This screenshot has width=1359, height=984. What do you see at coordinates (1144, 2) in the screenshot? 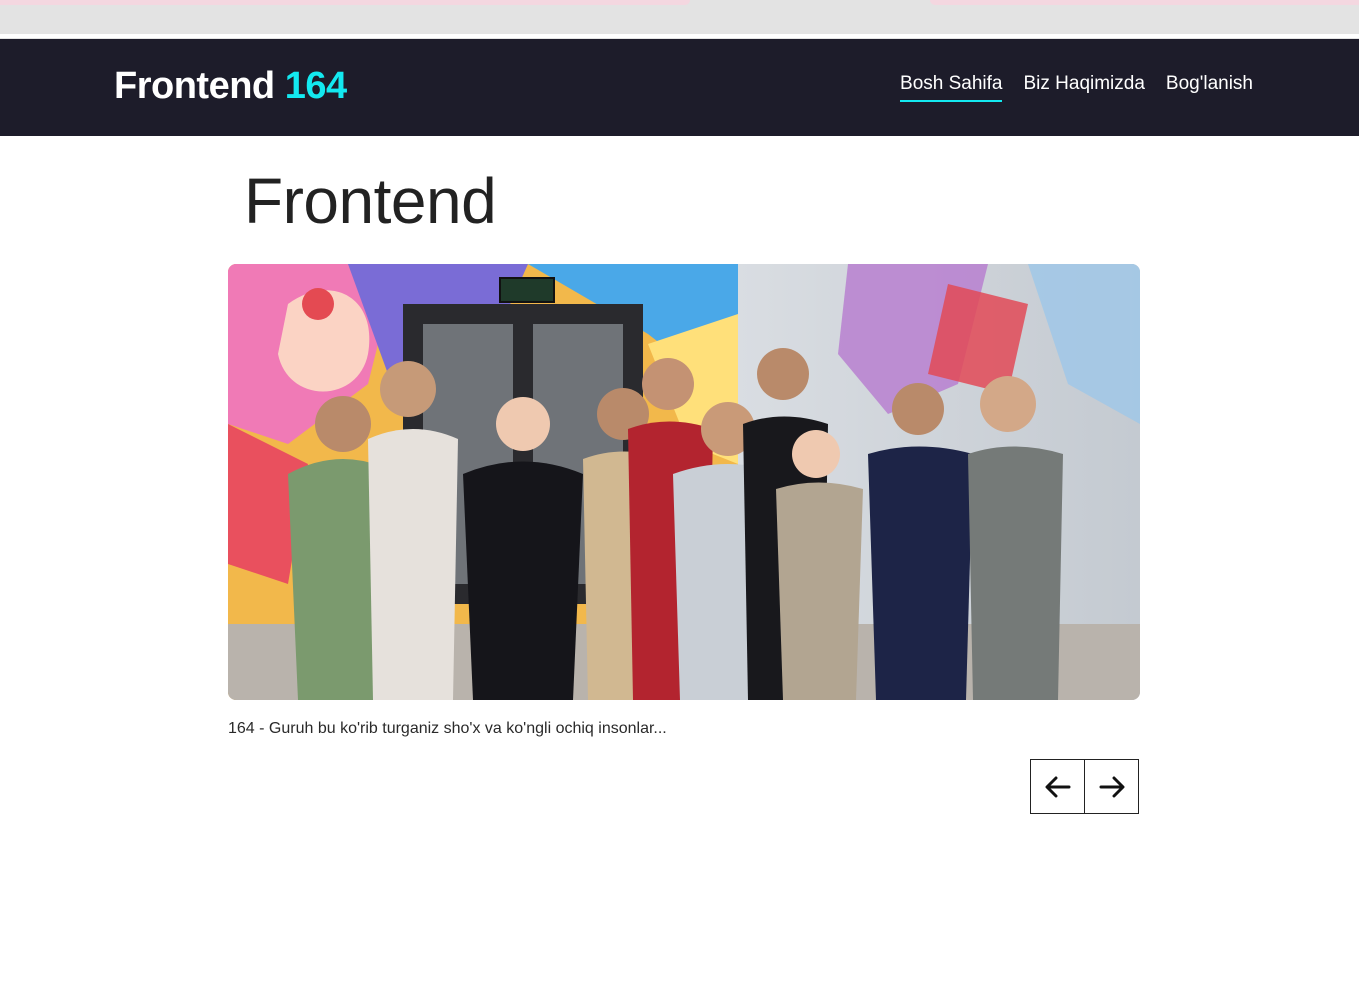
I see `browser-tab-right` at bounding box center [1144, 2].